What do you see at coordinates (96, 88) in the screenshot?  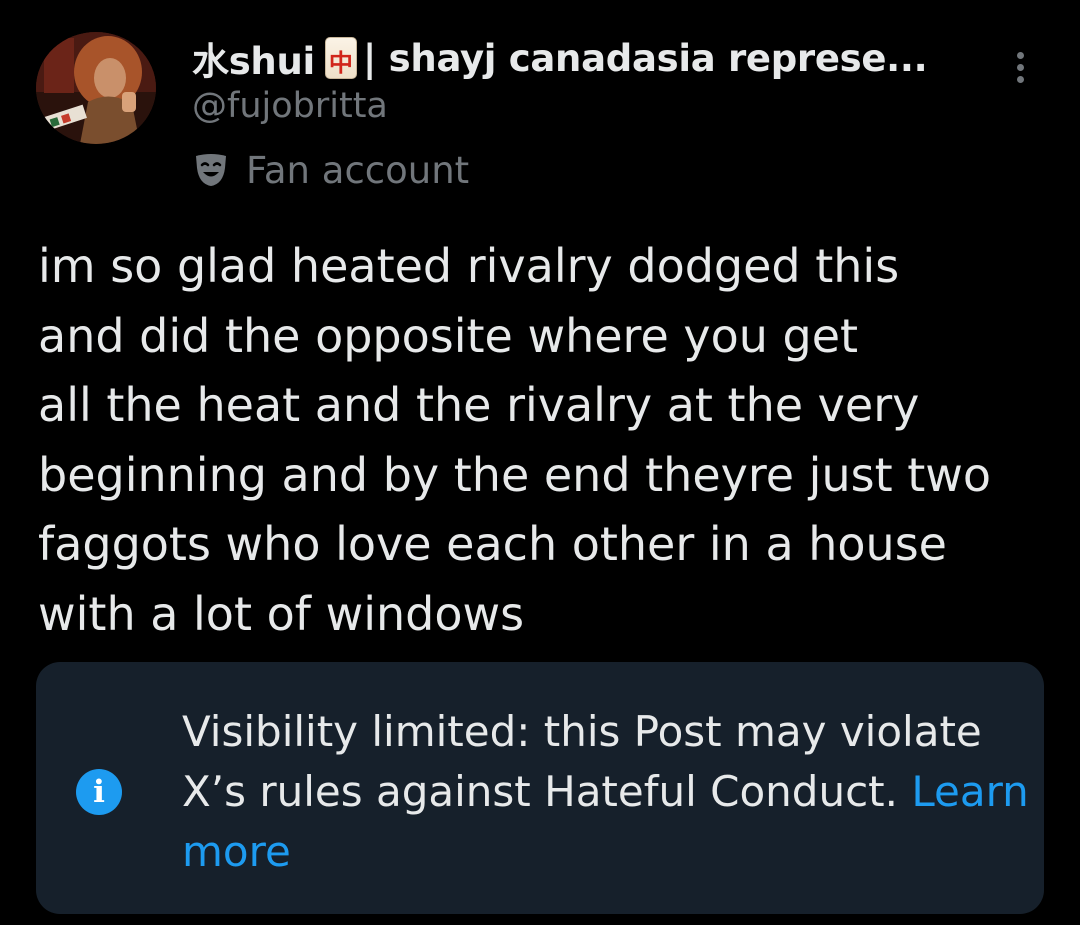 I see `avatar` at bounding box center [96, 88].